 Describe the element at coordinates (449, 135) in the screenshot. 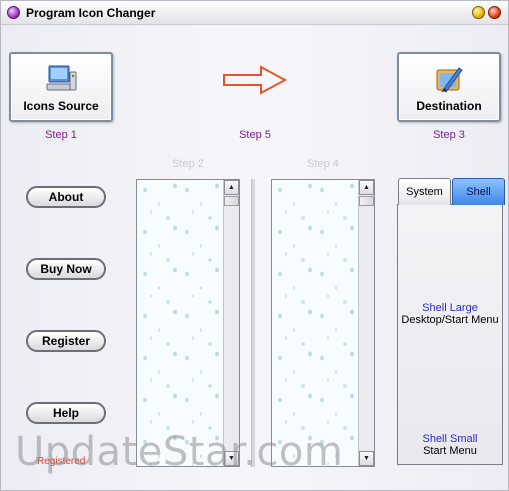

I see `step3-label: Step 3` at that location.